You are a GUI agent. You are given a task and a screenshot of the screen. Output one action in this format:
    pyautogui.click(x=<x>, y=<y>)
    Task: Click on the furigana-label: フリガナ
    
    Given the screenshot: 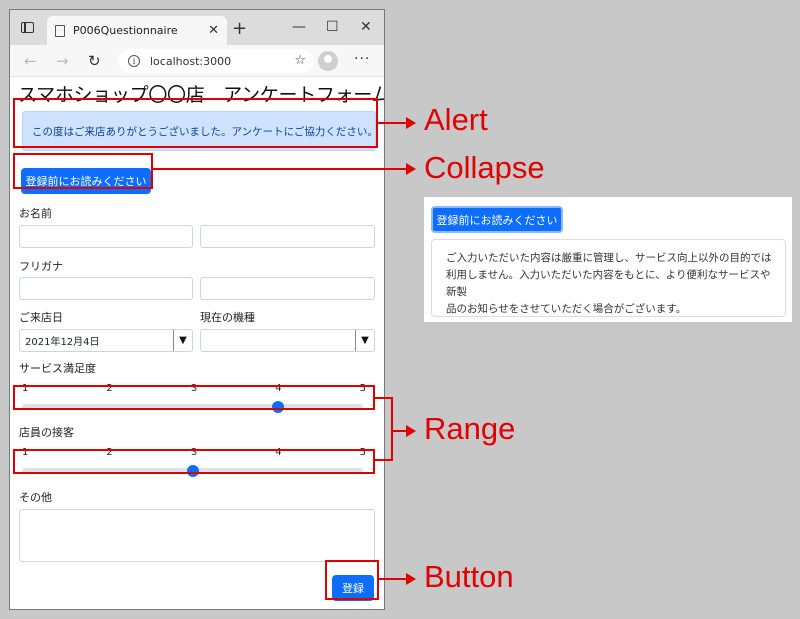 What is the action you would take?
    pyautogui.click(x=41, y=266)
    